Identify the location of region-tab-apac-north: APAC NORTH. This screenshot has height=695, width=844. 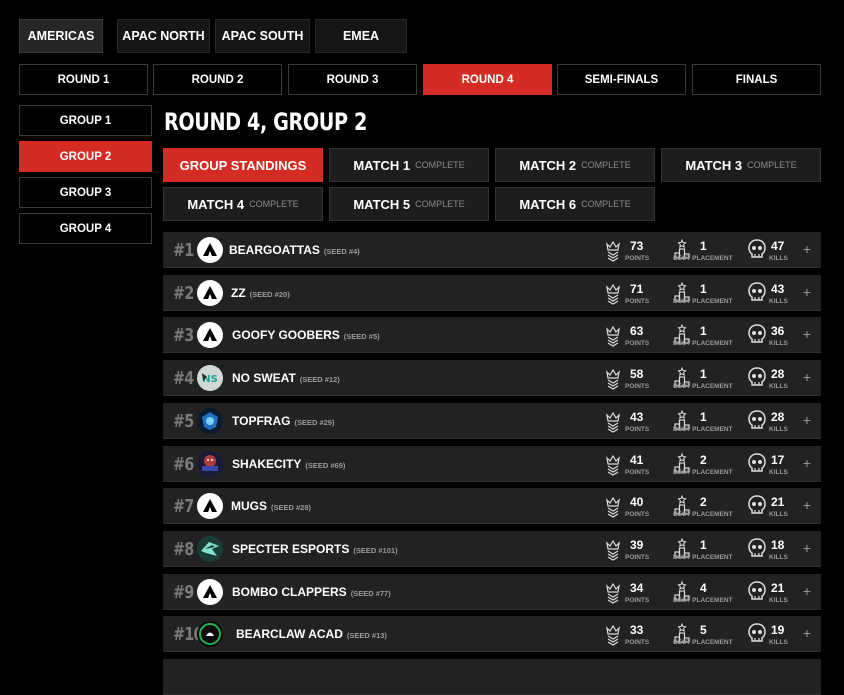
(163, 36).